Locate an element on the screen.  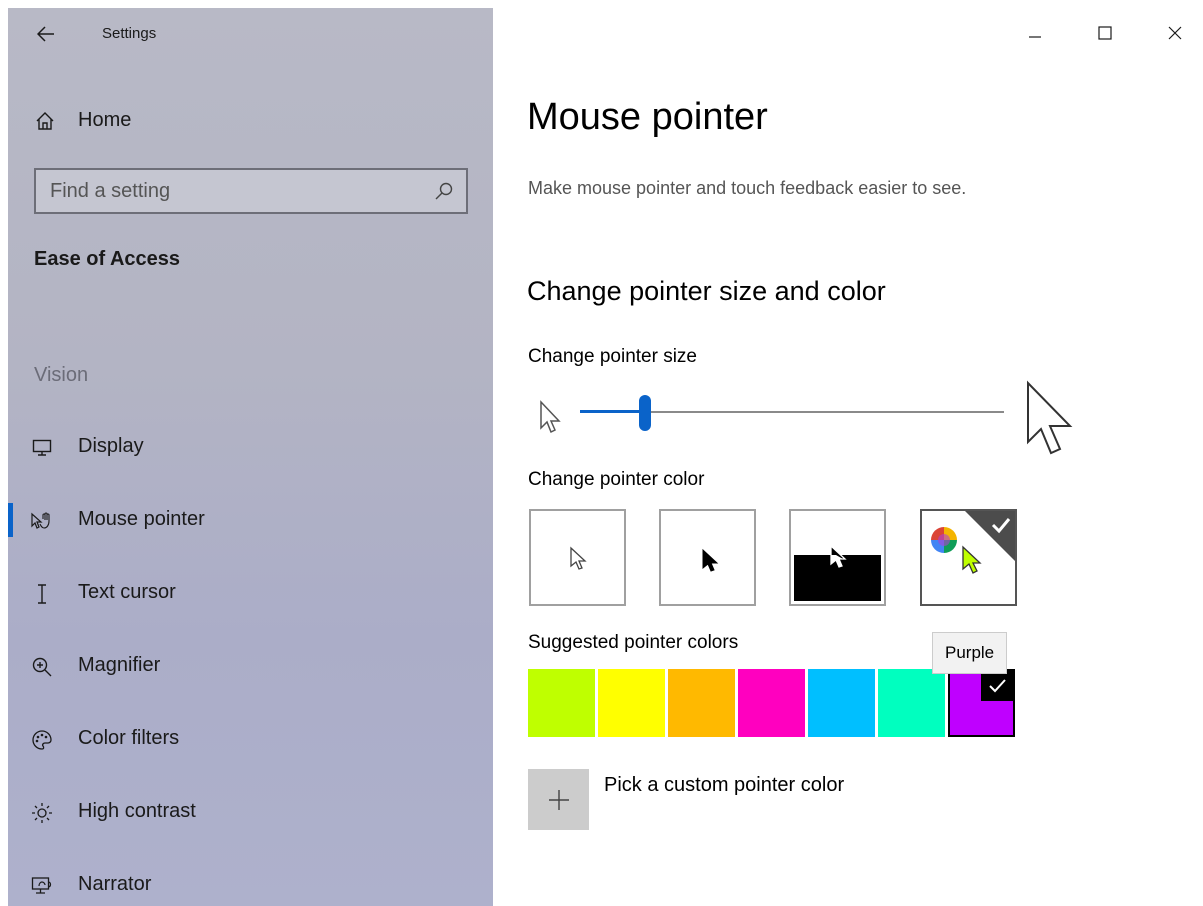
pointer-size-slider is located at coordinates (792, 413).